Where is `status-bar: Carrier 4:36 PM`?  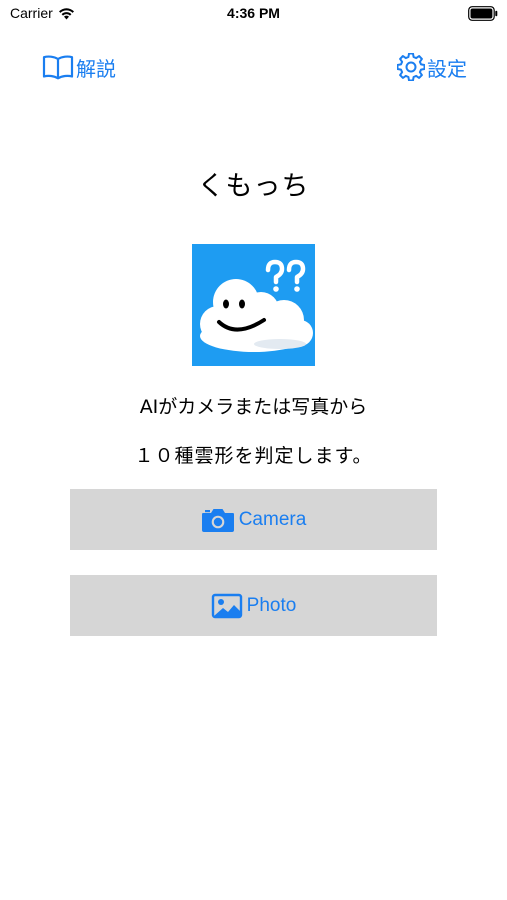
status-bar: Carrier 4:36 PM is located at coordinates (253, 14).